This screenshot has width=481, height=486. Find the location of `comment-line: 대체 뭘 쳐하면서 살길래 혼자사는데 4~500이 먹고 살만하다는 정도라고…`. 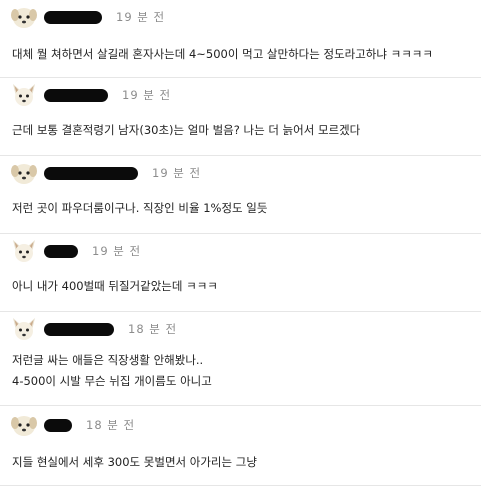

comment-line: 대체 뭘 쳐하면서 살길래 혼자사는데 4~500이 먹고 살만하다는 정도라고… is located at coordinates (222, 54).